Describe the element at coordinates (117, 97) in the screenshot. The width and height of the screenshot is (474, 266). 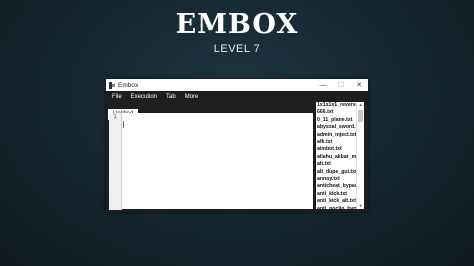
I see `menu-file: File` at that location.